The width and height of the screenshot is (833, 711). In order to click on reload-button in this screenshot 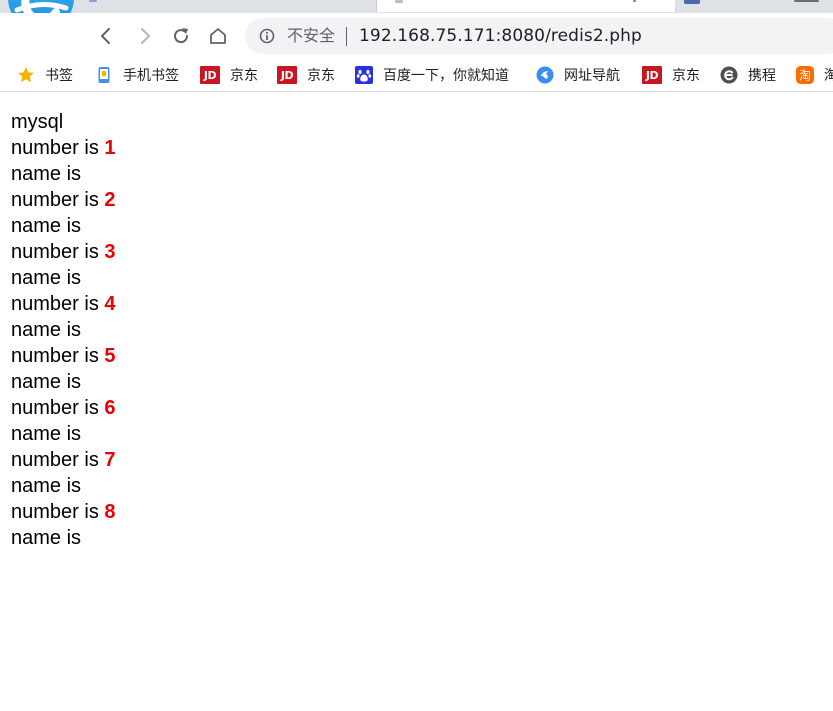, I will do `click(181, 36)`.